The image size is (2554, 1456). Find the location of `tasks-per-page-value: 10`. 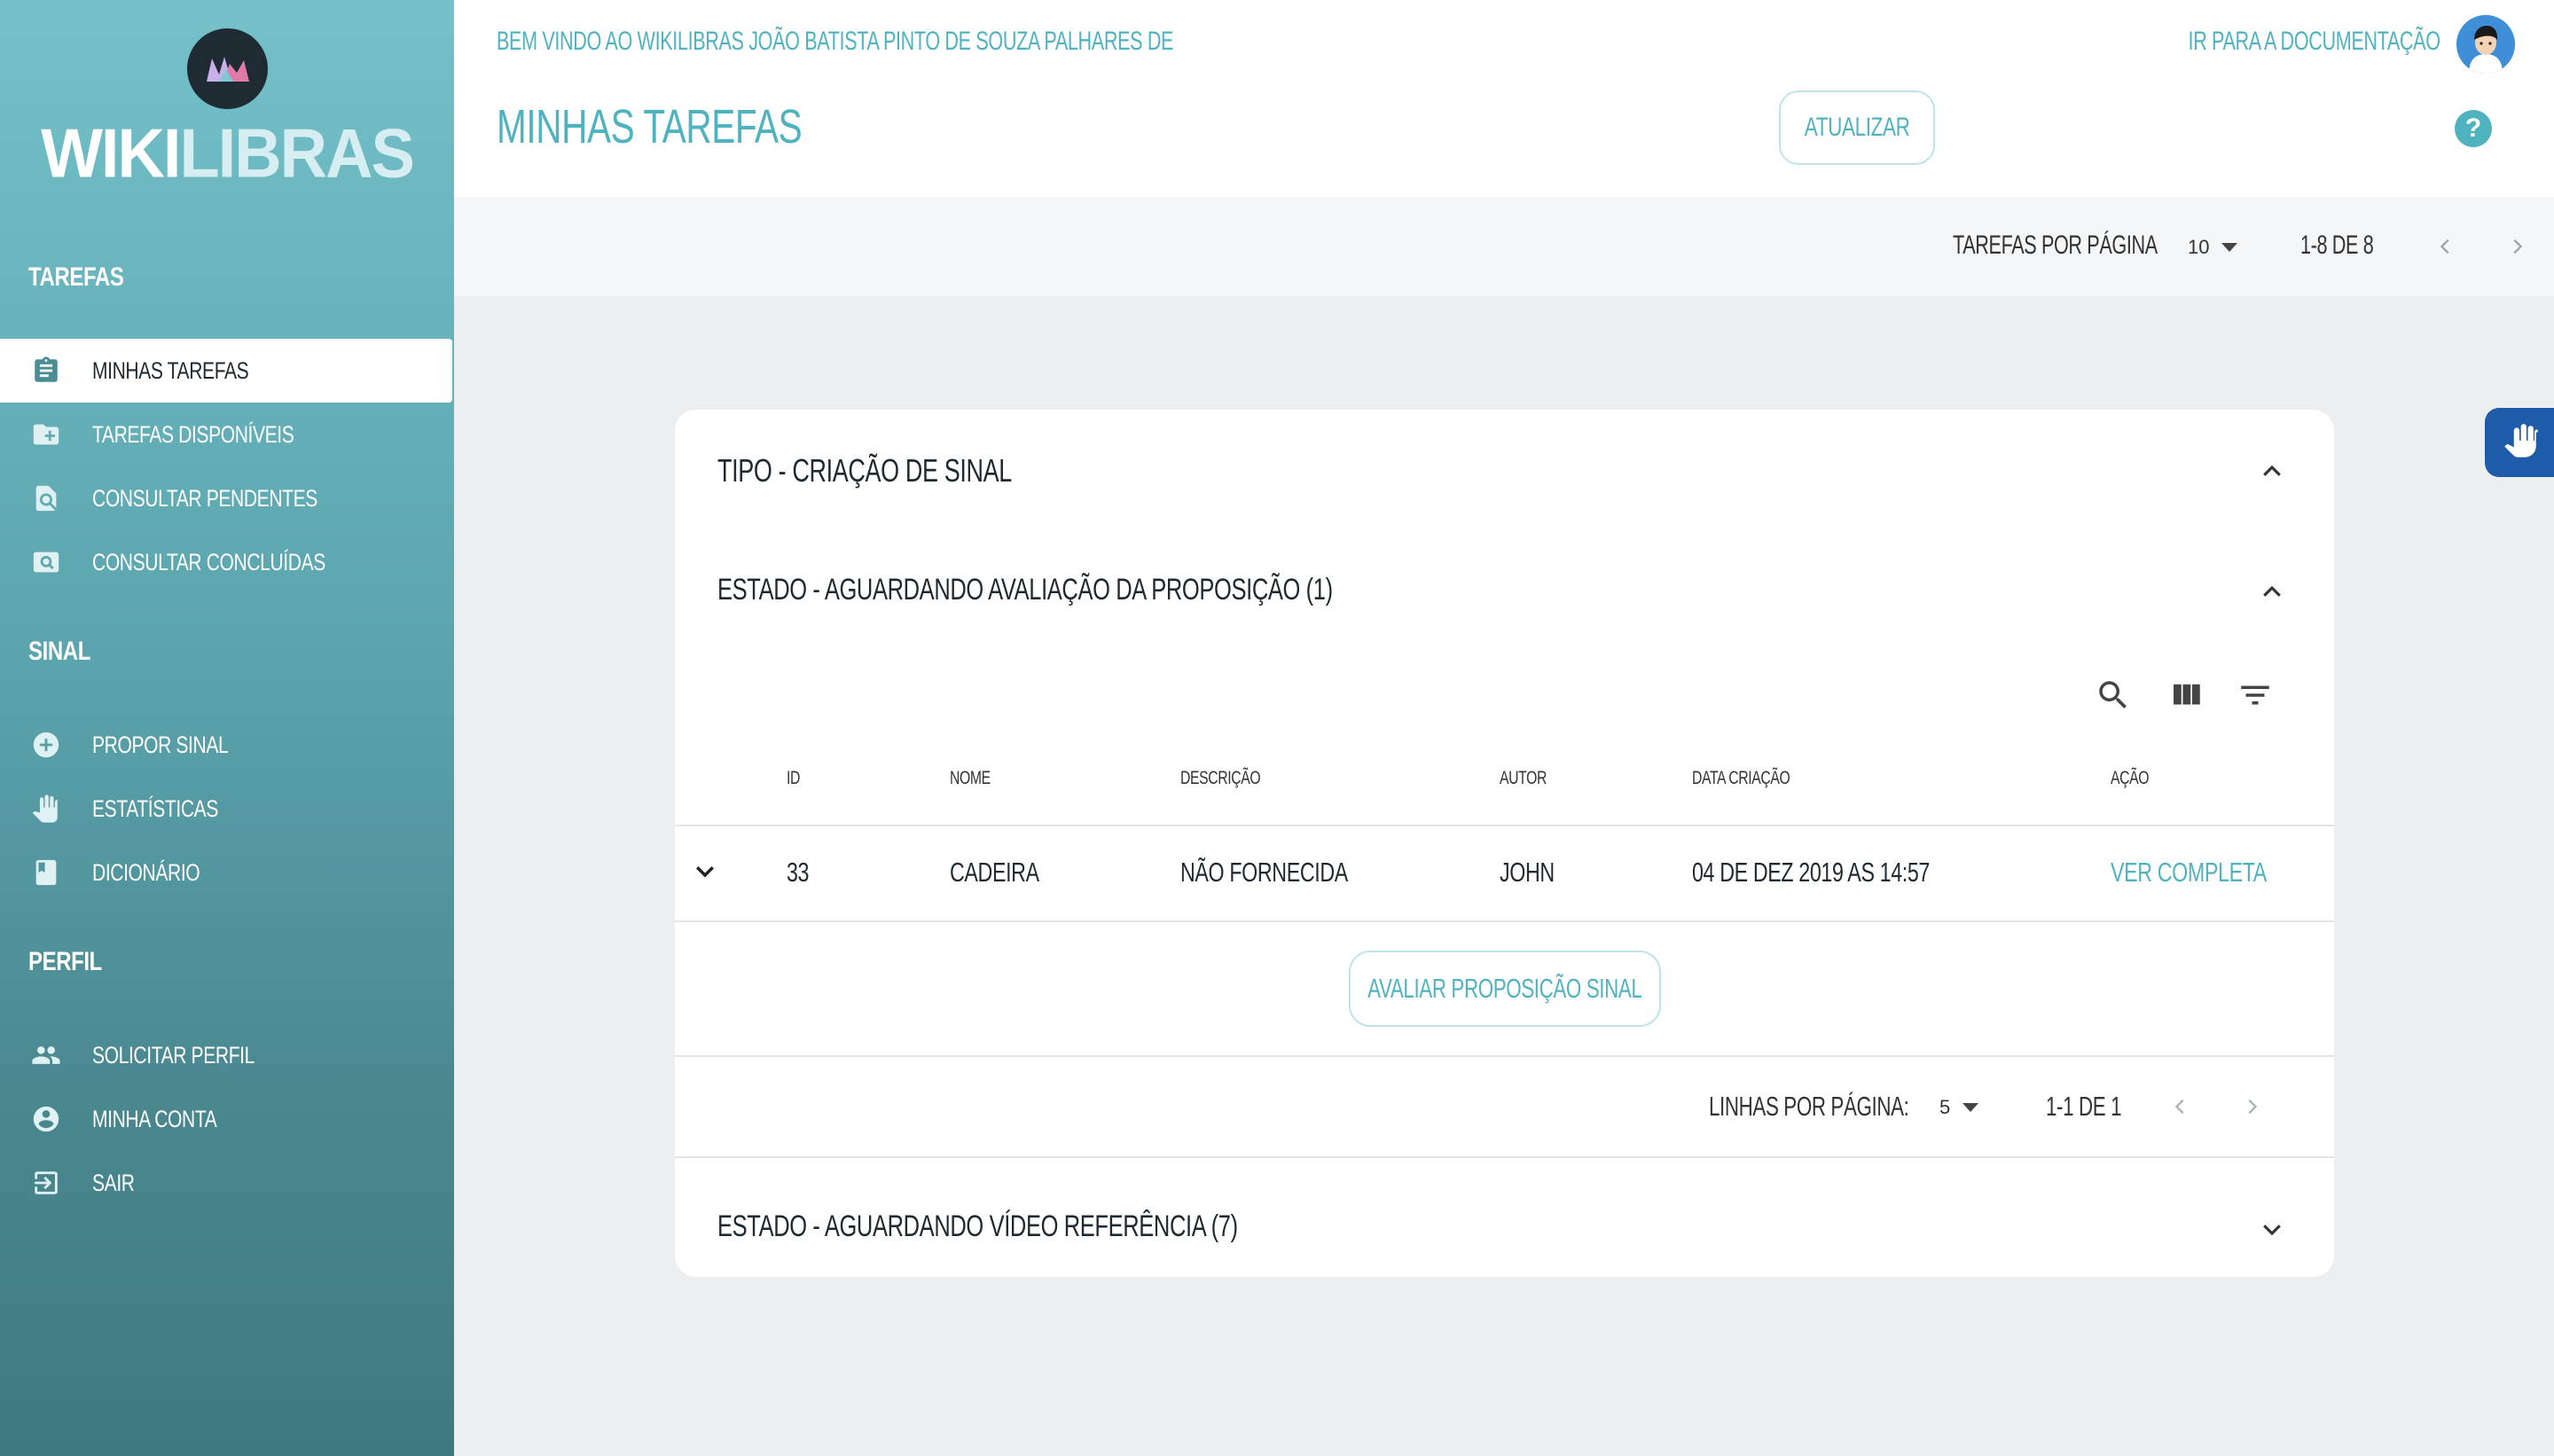

tasks-per-page-value: 10 is located at coordinates (2199, 247).